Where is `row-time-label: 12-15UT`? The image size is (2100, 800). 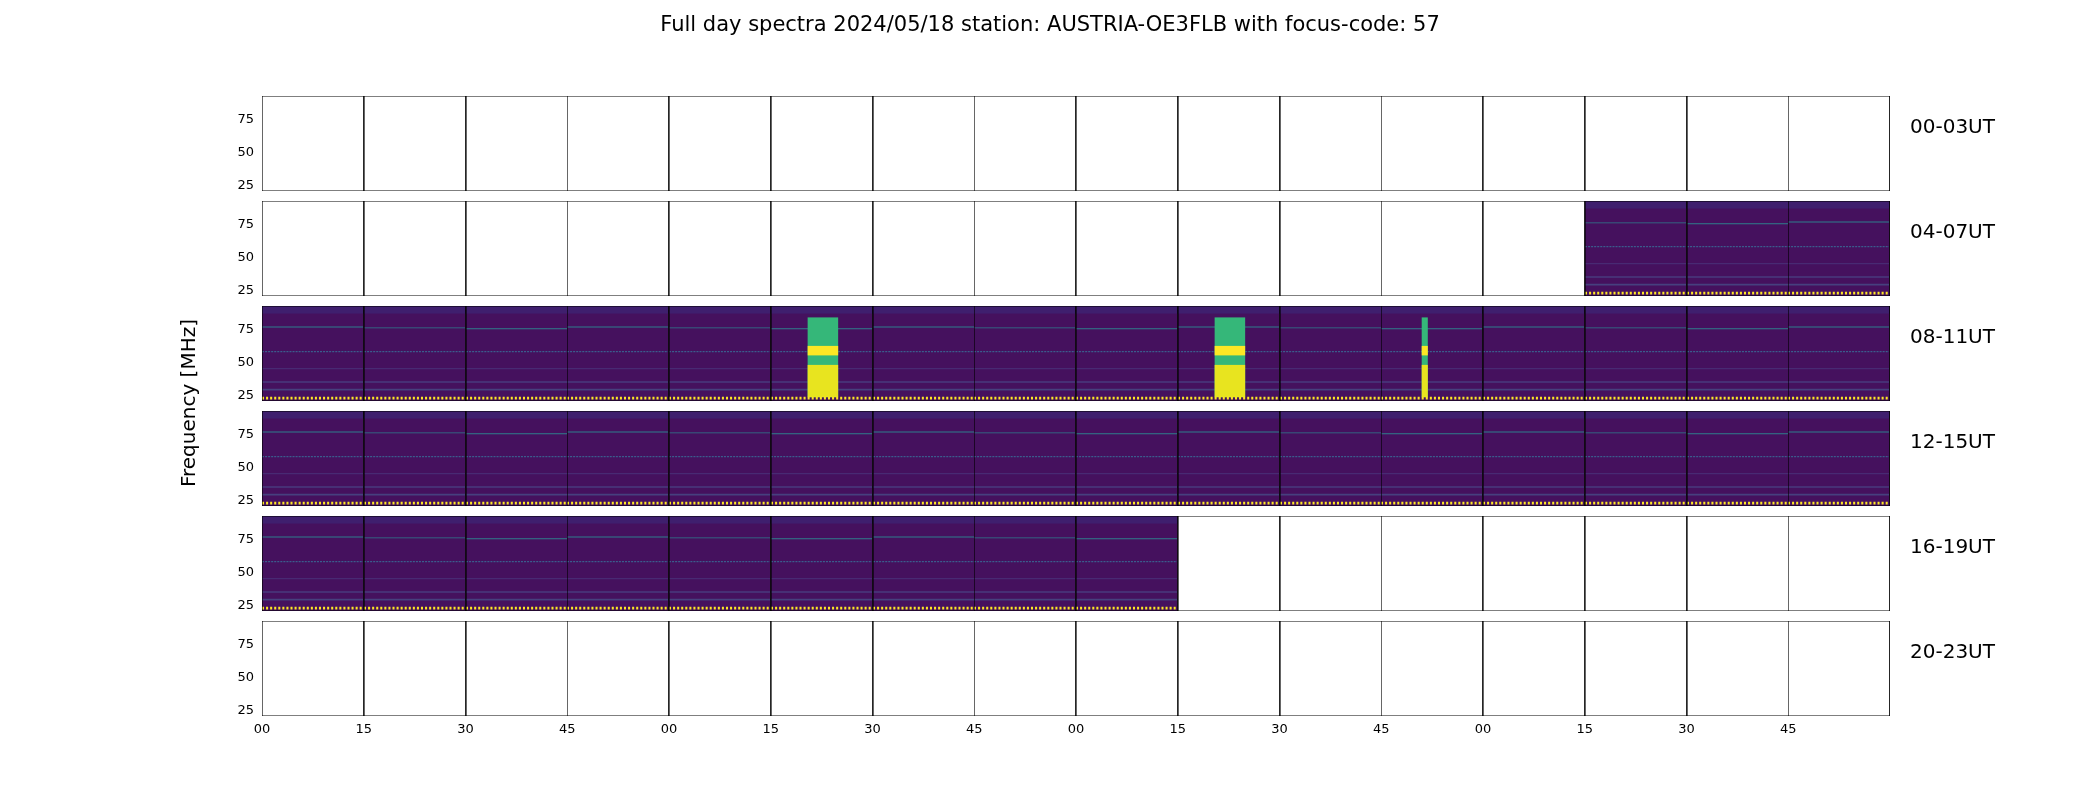
row-time-label: 12-15UT is located at coordinates (1952, 441).